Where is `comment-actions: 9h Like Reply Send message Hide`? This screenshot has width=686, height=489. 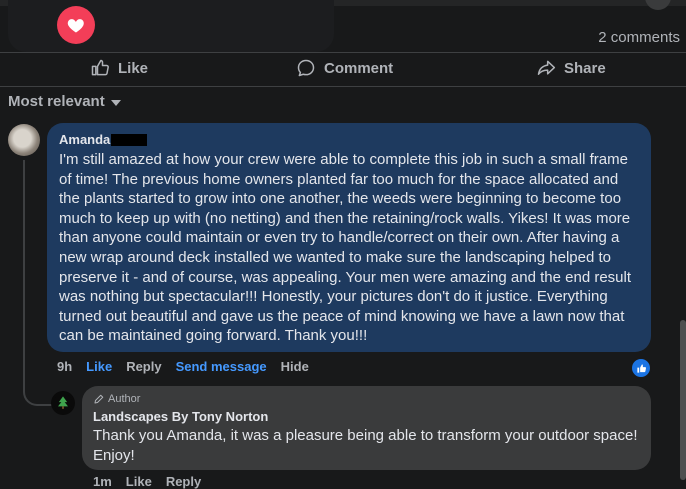 comment-actions: 9h Like Reply Send message Hide is located at coordinates (183, 366).